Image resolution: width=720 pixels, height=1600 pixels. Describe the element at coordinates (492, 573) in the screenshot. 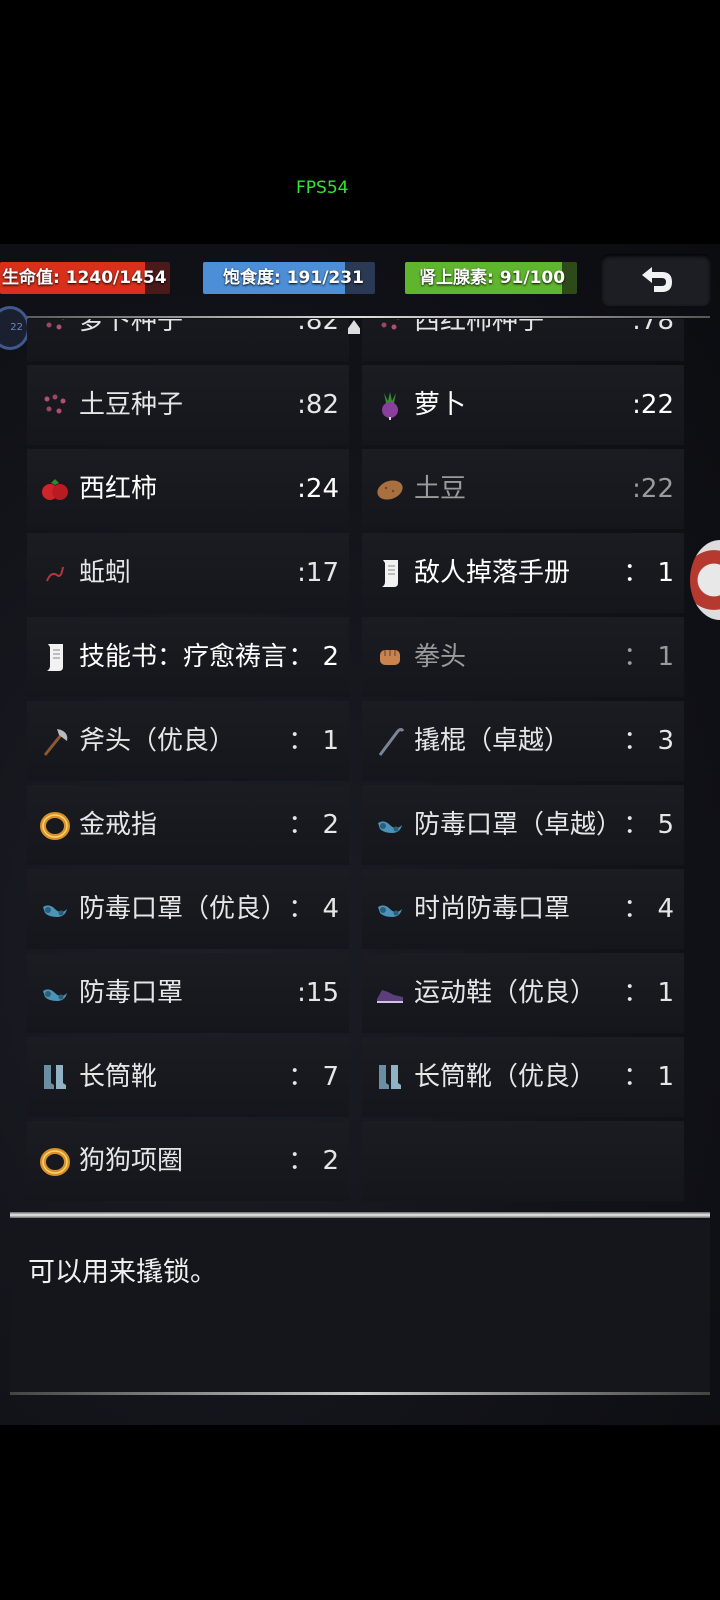

I see `item-name: 敌人掉落手册` at that location.